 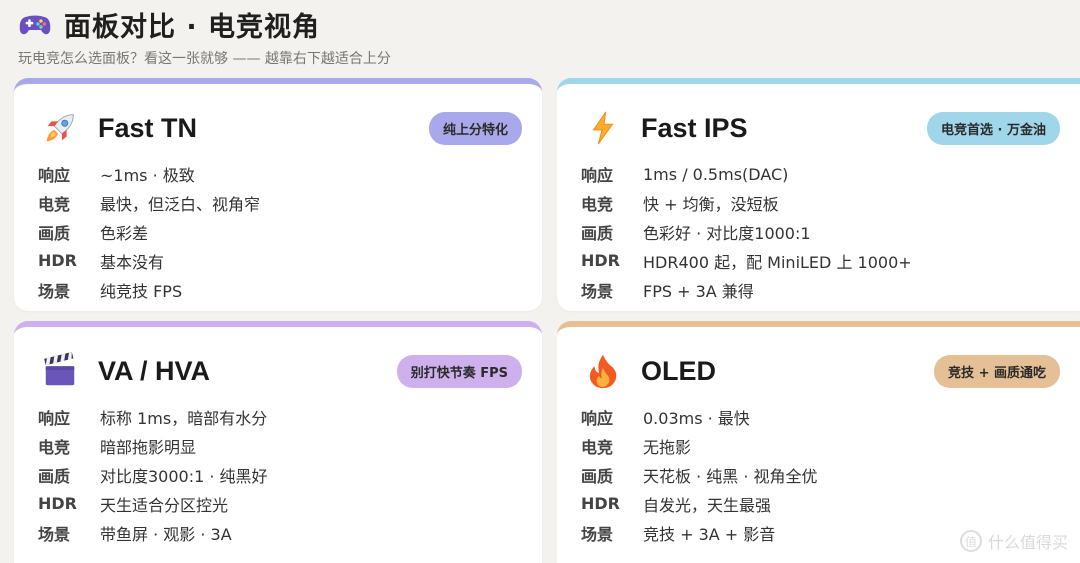 I want to click on card-title: OLED, so click(x=679, y=370).